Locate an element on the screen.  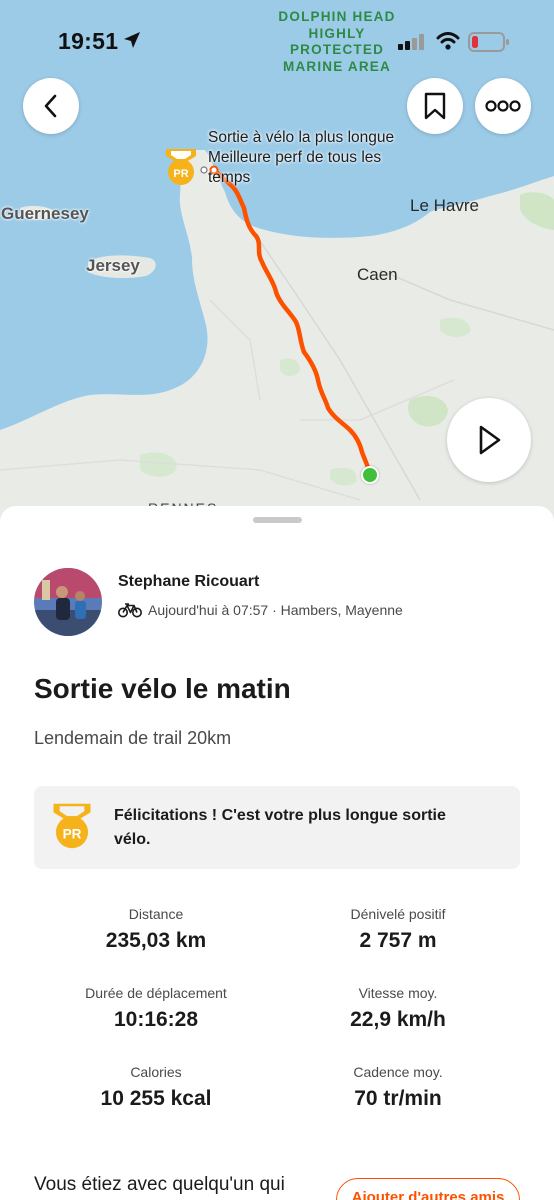
route-end-marker is located at coordinates (370, 475).